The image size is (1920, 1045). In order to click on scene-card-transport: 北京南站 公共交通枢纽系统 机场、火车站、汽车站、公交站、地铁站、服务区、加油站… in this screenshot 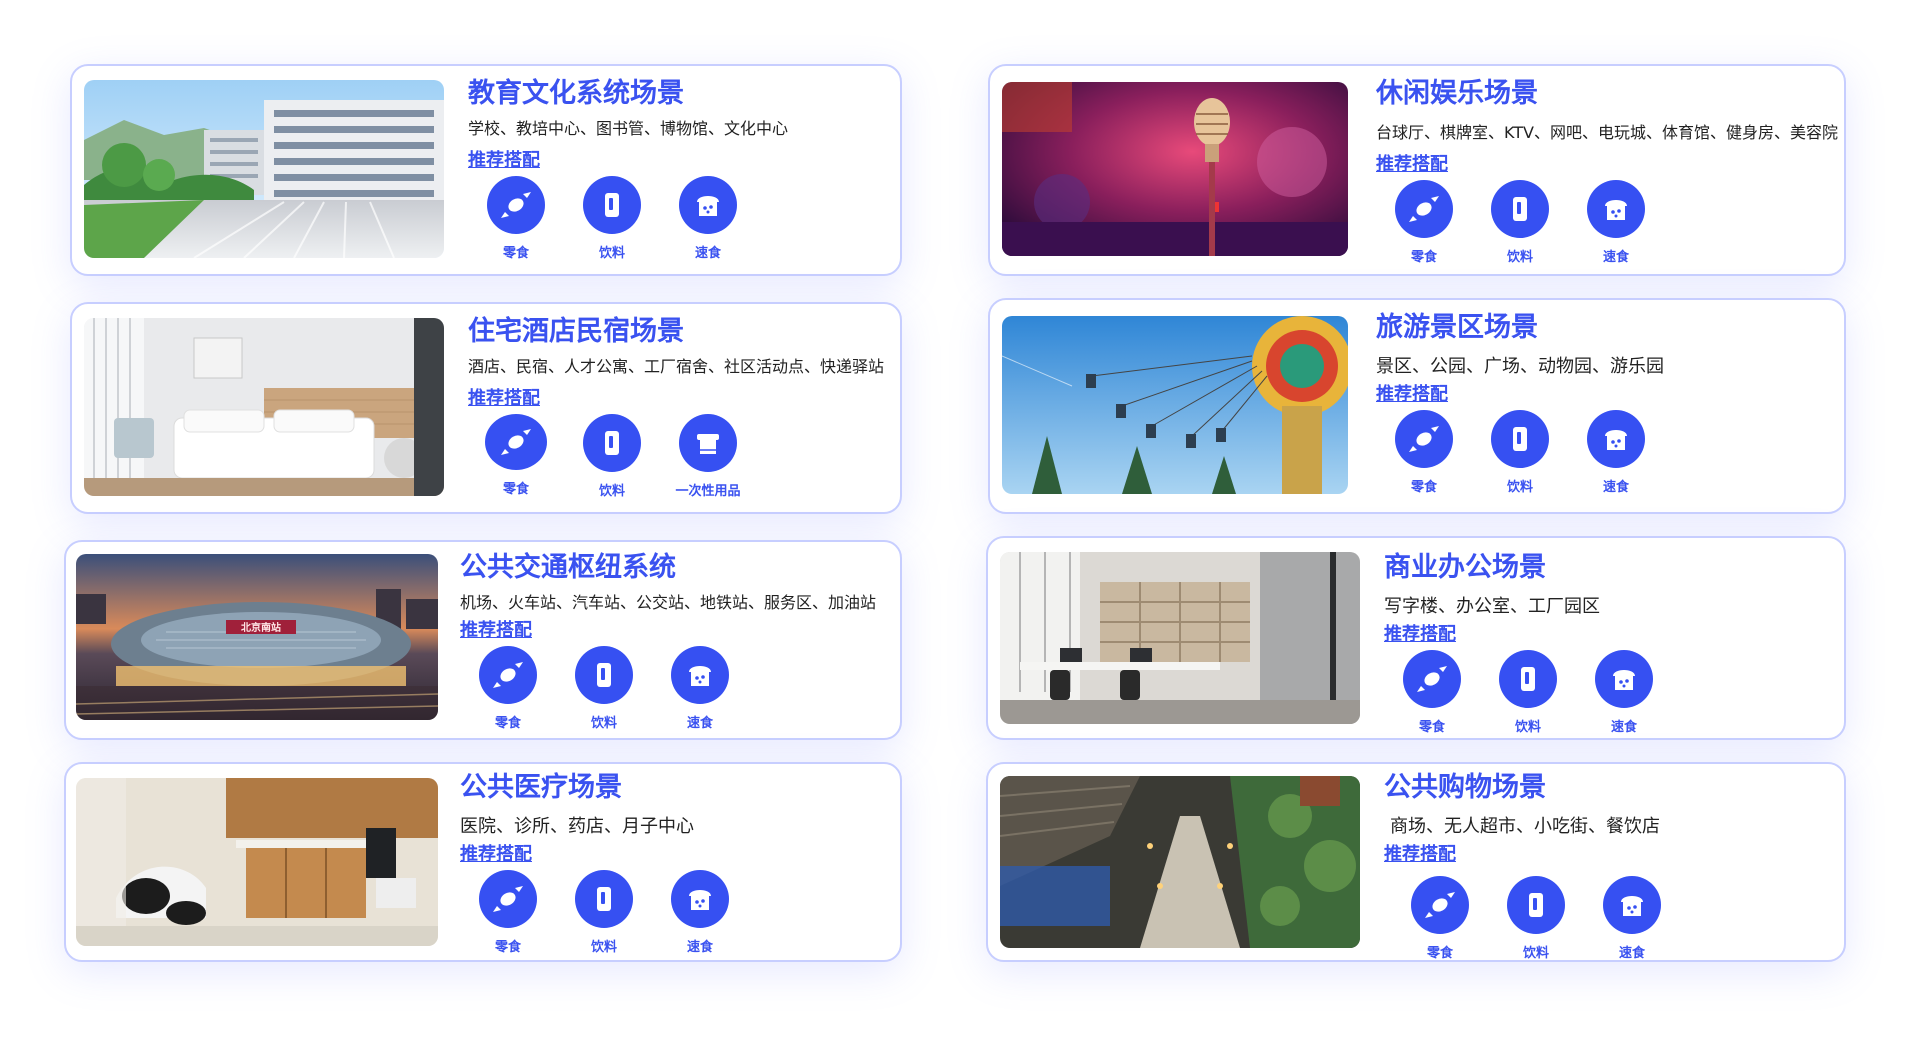, I will do `click(483, 640)`.